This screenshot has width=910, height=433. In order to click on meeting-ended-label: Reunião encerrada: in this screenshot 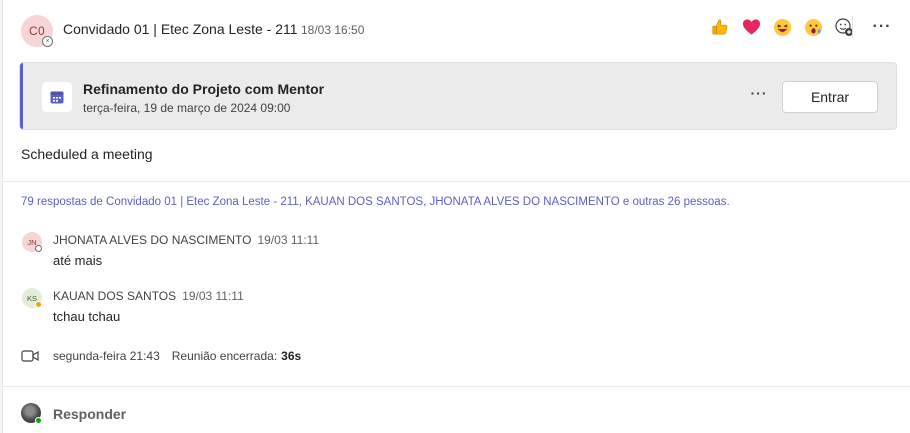, I will do `click(224, 356)`.